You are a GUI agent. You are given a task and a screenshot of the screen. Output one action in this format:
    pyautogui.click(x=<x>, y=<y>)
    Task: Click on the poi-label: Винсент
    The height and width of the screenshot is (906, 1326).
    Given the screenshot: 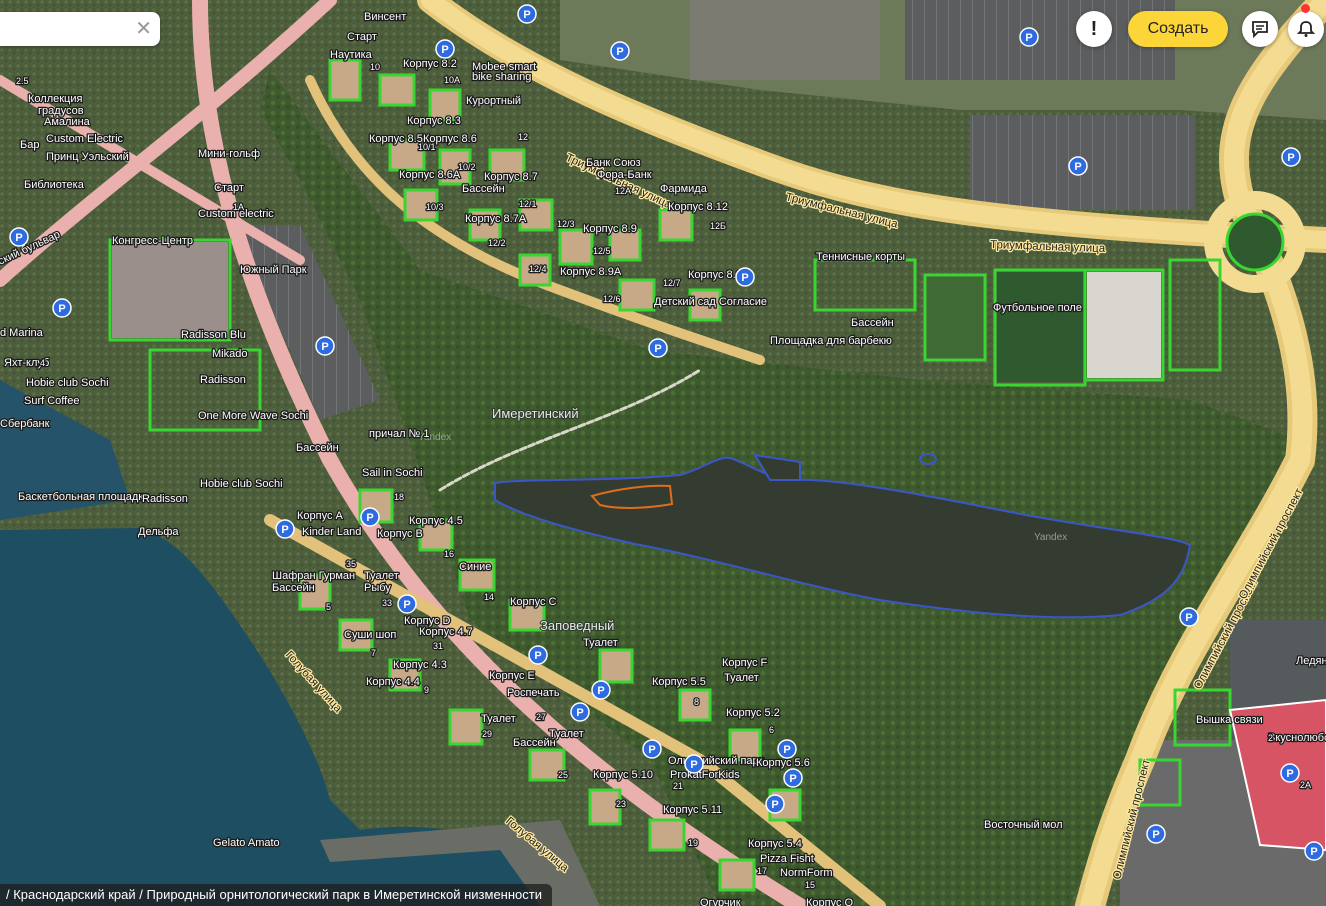 What is the action you would take?
    pyautogui.click(x=385, y=17)
    